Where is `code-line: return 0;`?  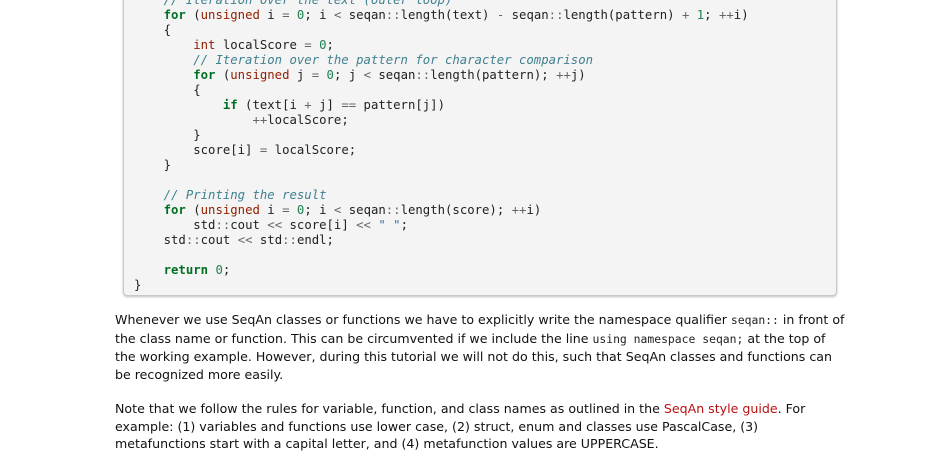 code-line: return 0; is located at coordinates (197, 270).